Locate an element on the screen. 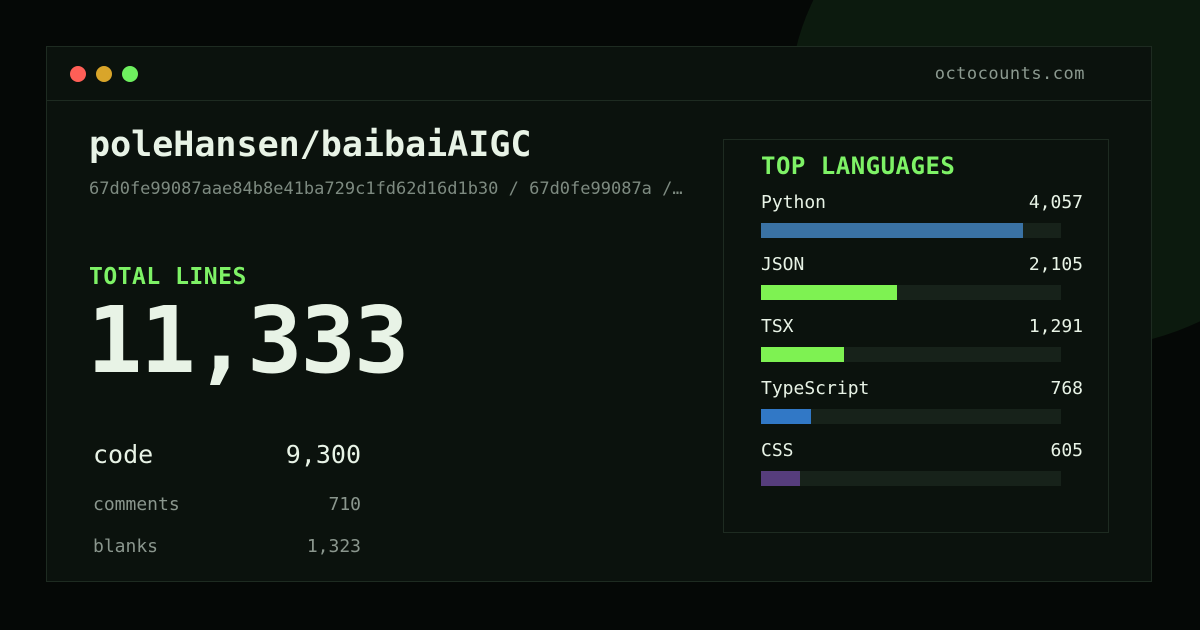  language-count: 1,291 is located at coordinates (1055, 326).